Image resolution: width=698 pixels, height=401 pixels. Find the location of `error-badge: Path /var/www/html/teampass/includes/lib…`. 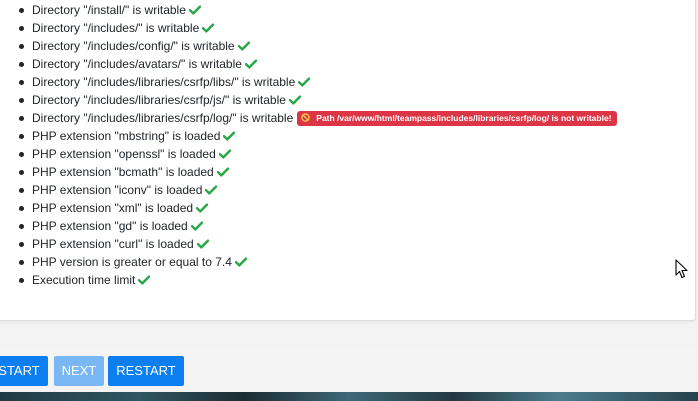

error-badge: Path /var/www/html/teampass/includes/lib… is located at coordinates (457, 118).